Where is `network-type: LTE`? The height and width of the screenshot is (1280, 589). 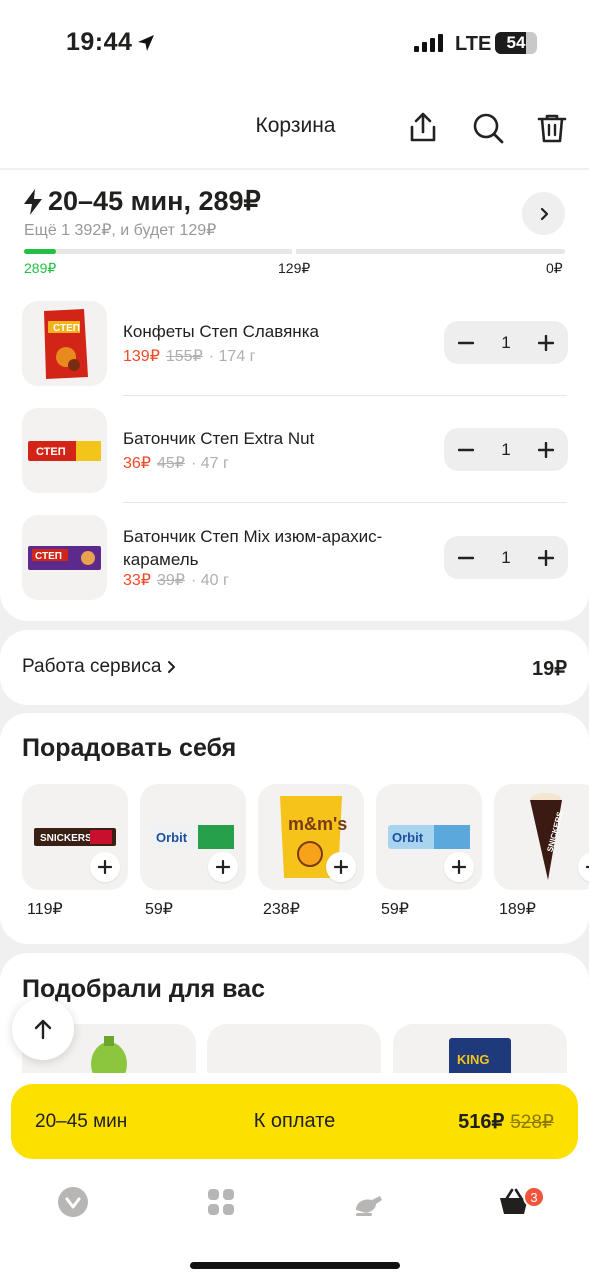 network-type: LTE is located at coordinates (473, 44).